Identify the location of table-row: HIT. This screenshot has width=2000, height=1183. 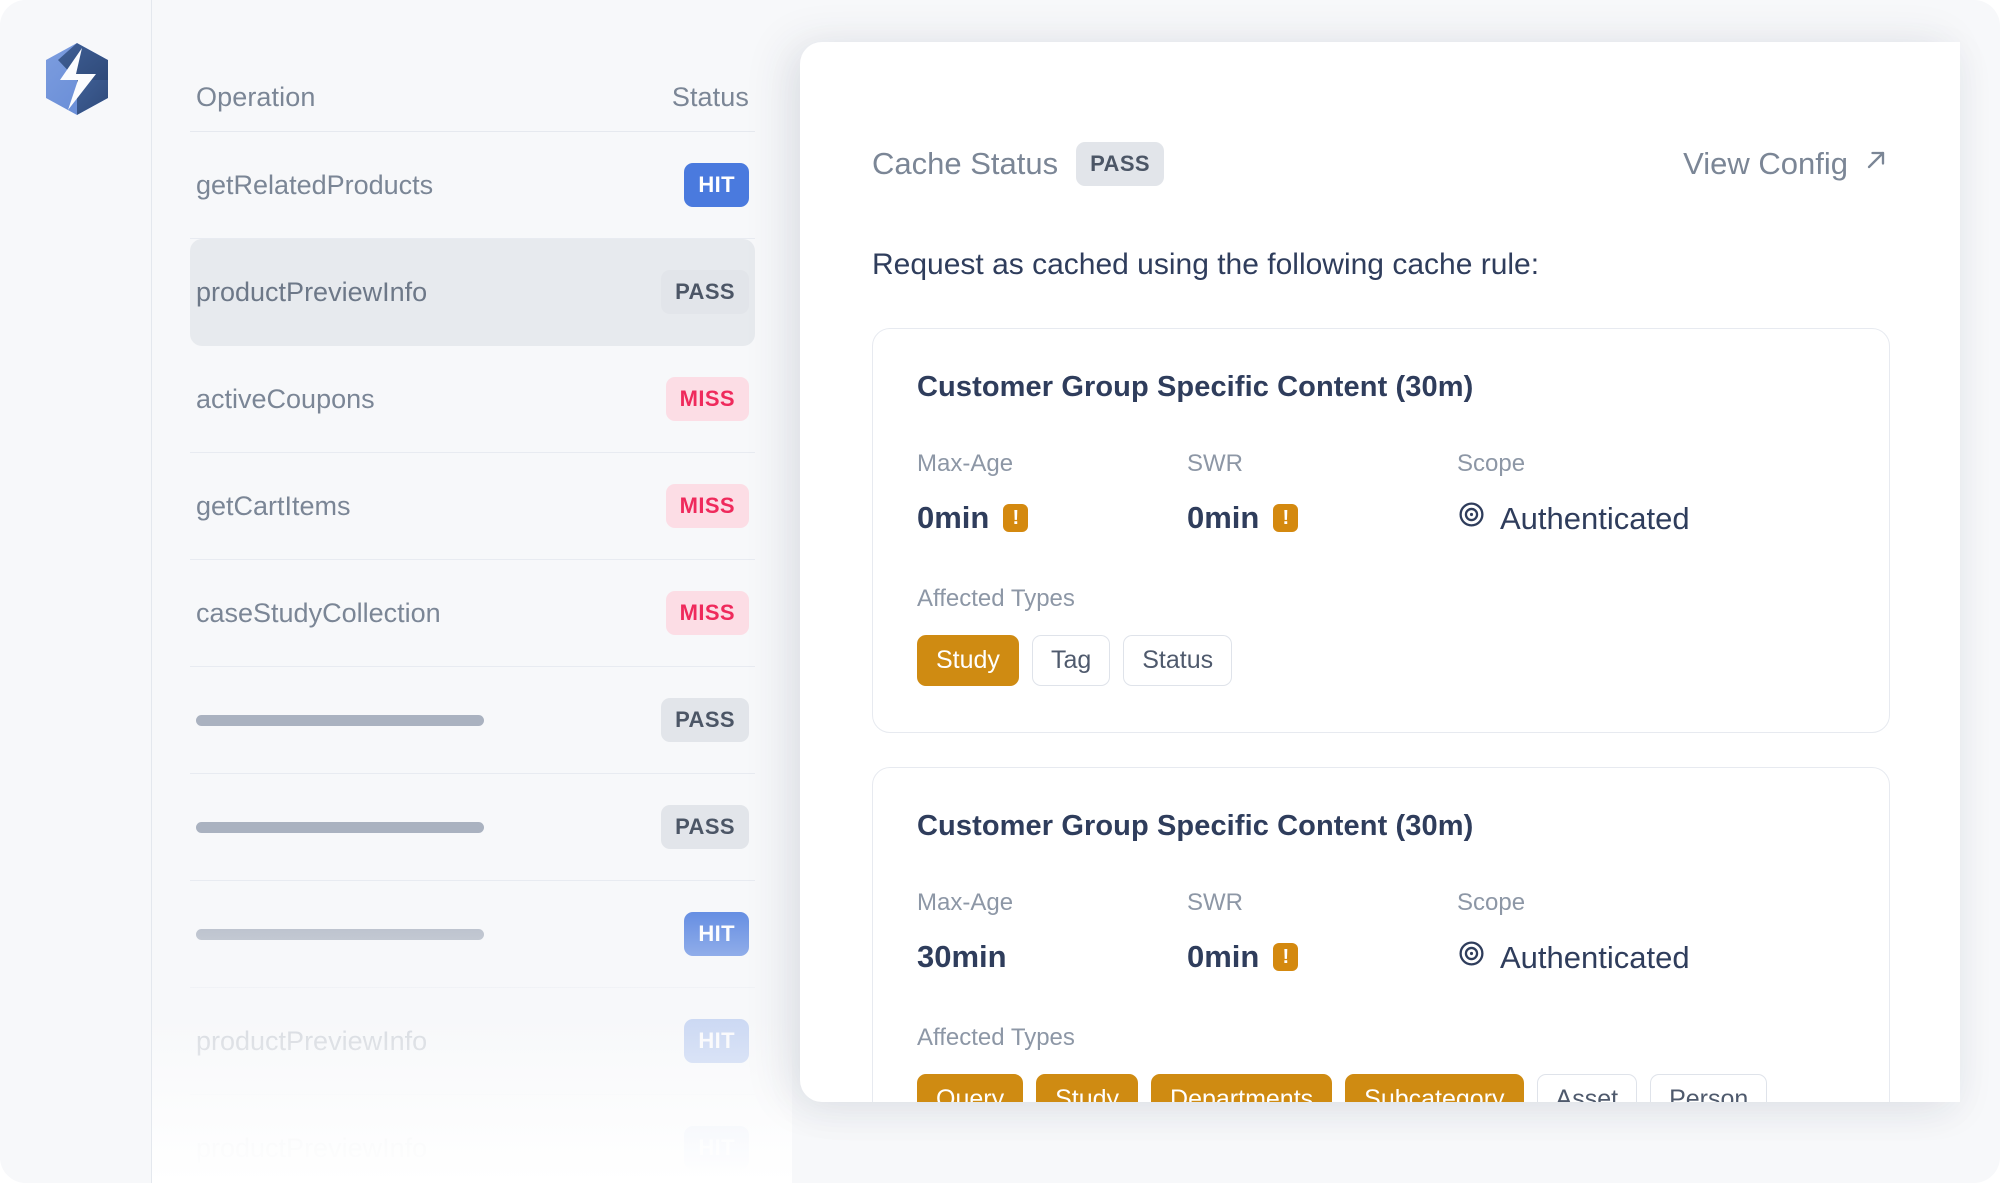
(472, 934).